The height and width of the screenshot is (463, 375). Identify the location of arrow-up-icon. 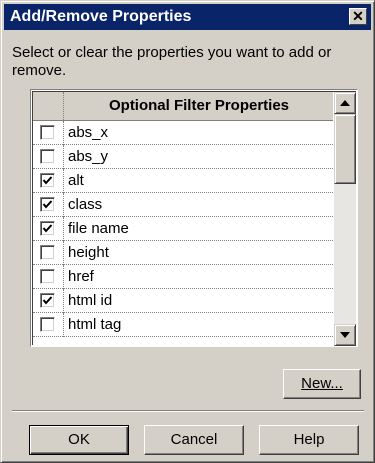
(345, 103).